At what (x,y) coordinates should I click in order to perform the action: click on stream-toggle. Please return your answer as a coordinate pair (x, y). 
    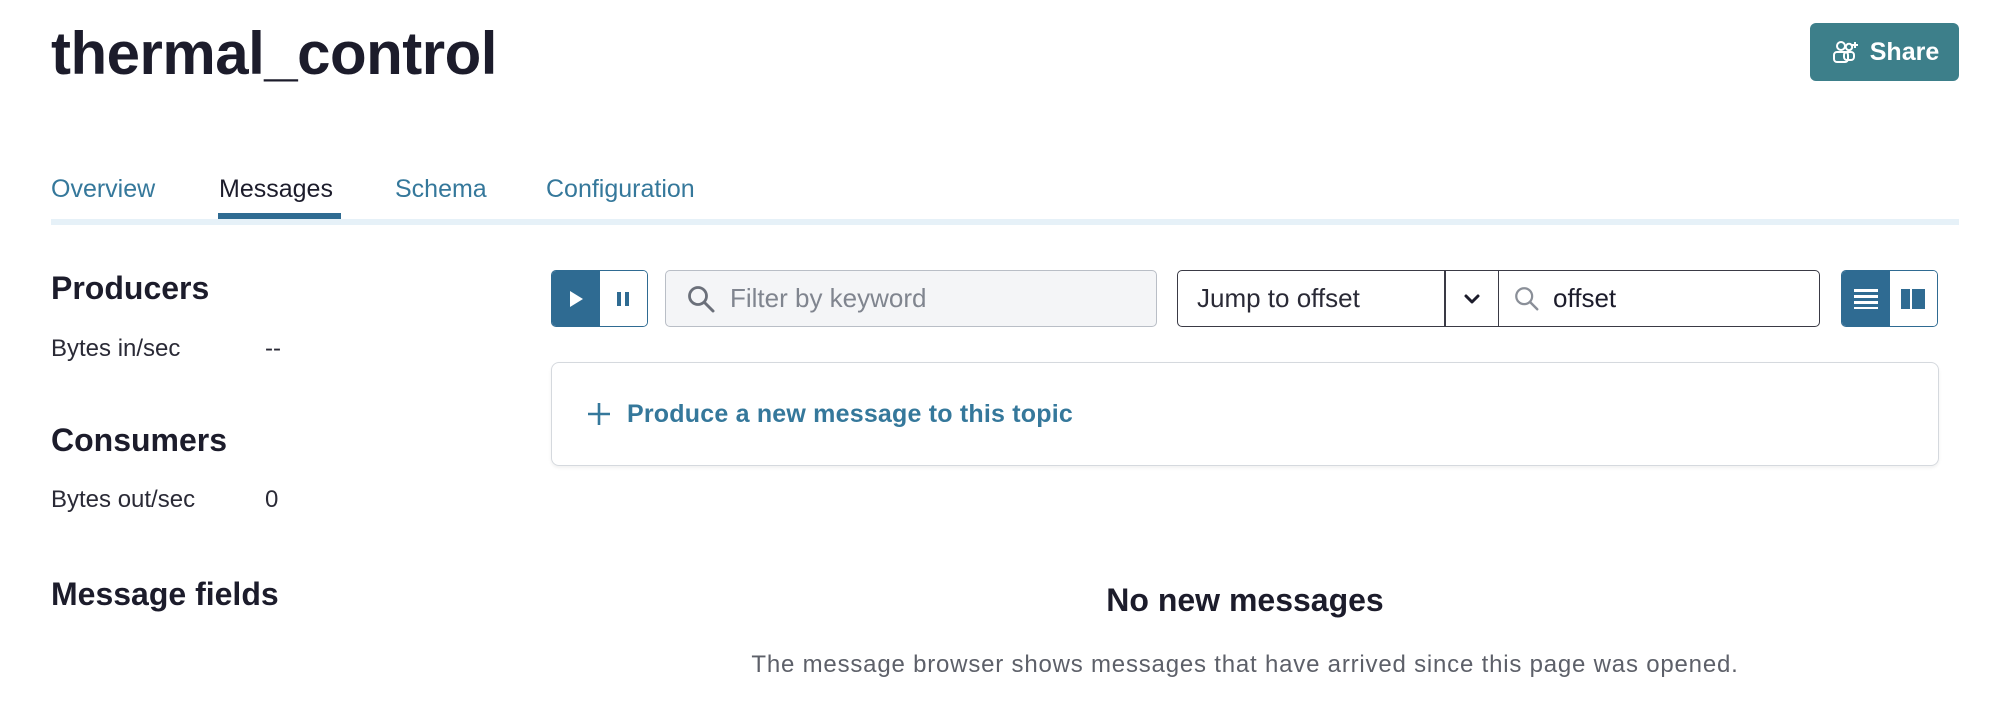
    Looking at the image, I should click on (599, 298).